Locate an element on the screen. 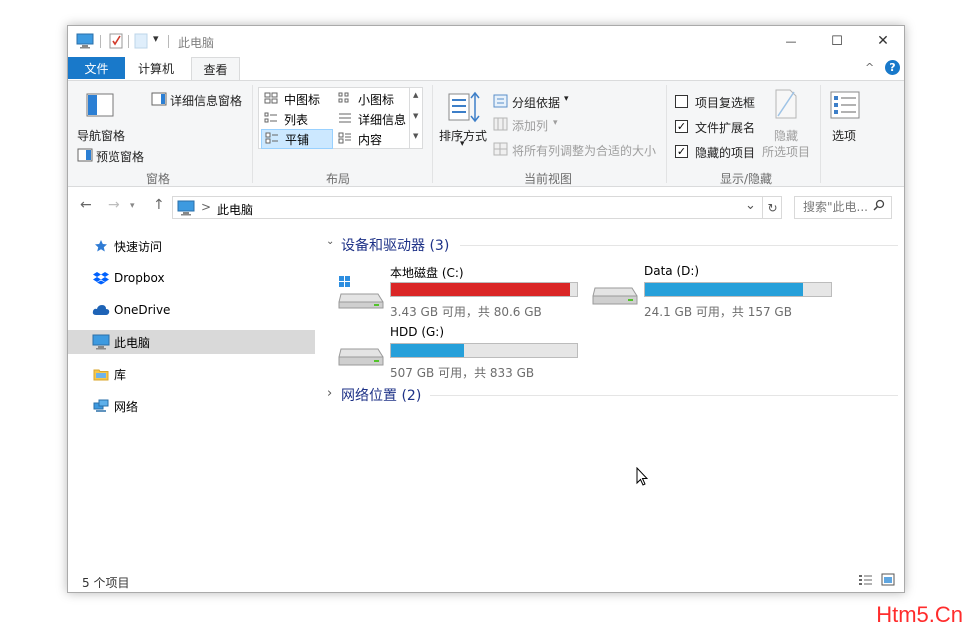 The image size is (967, 630). drive-c-tile: 本地磁盘 (C:) 3.43 GB 可用，共 80.6 GB is located at coordinates (463, 292).